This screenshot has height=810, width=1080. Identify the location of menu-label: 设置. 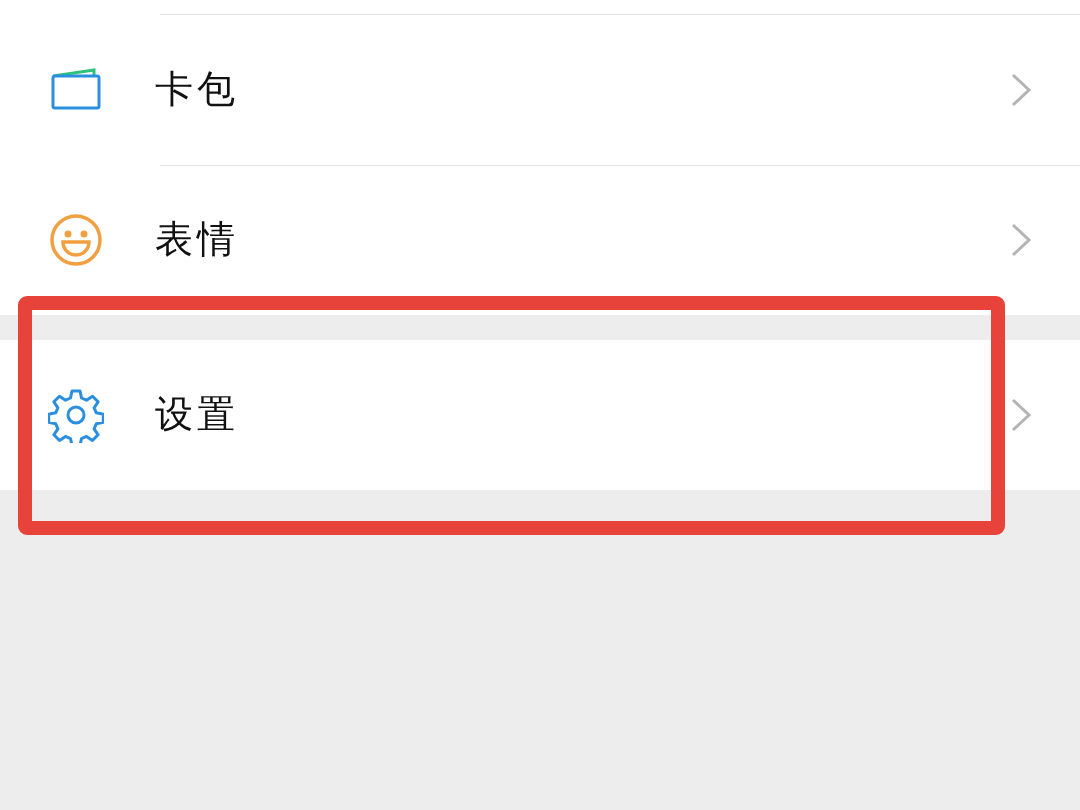
(197, 415).